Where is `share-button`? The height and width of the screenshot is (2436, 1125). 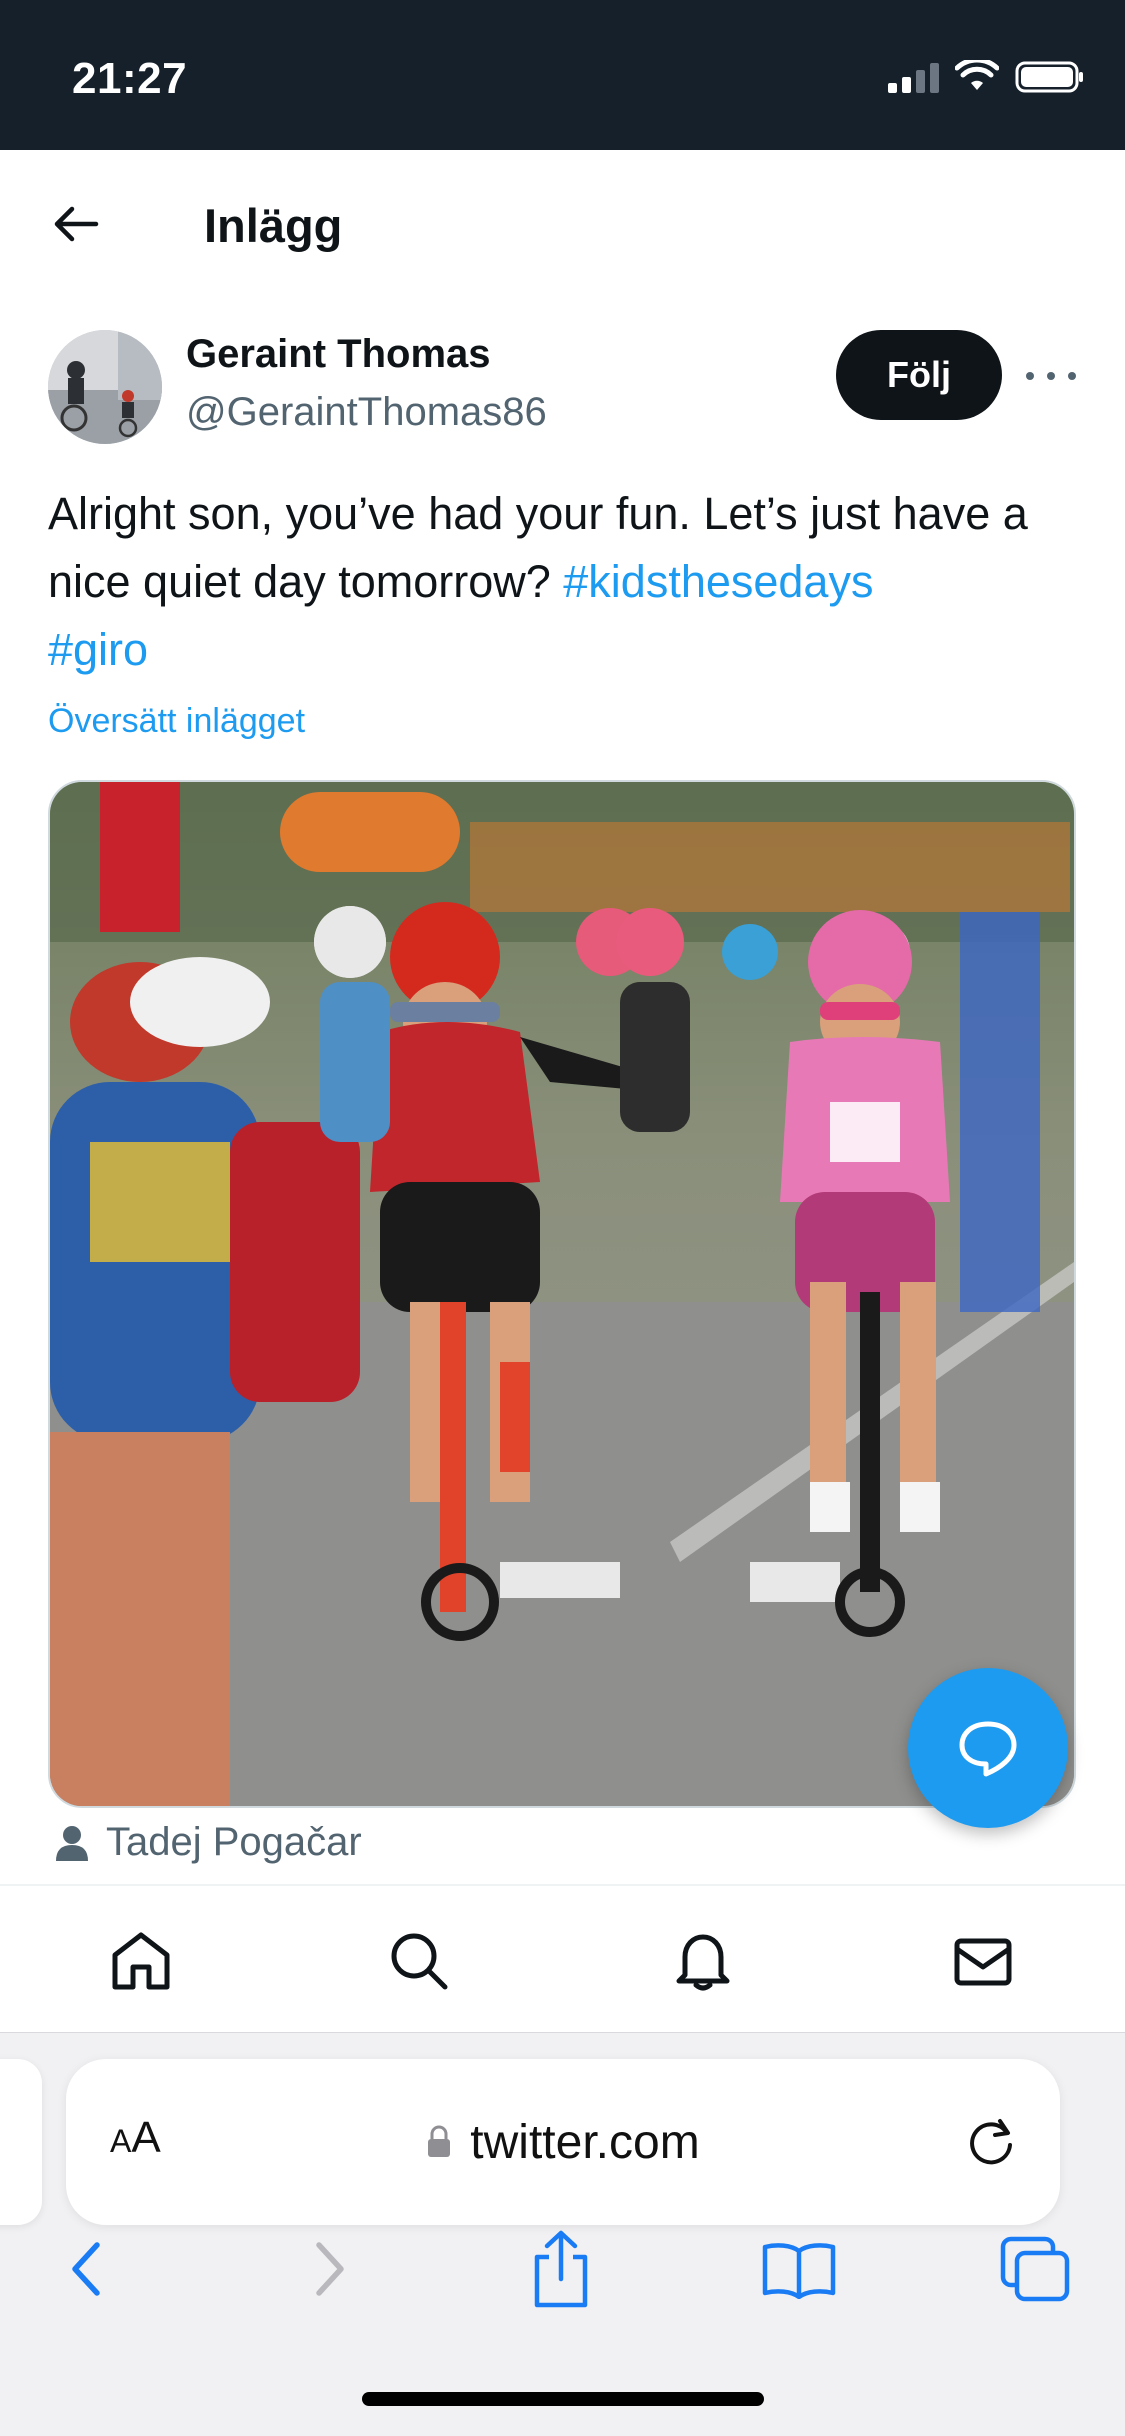 share-button is located at coordinates (561, 2269).